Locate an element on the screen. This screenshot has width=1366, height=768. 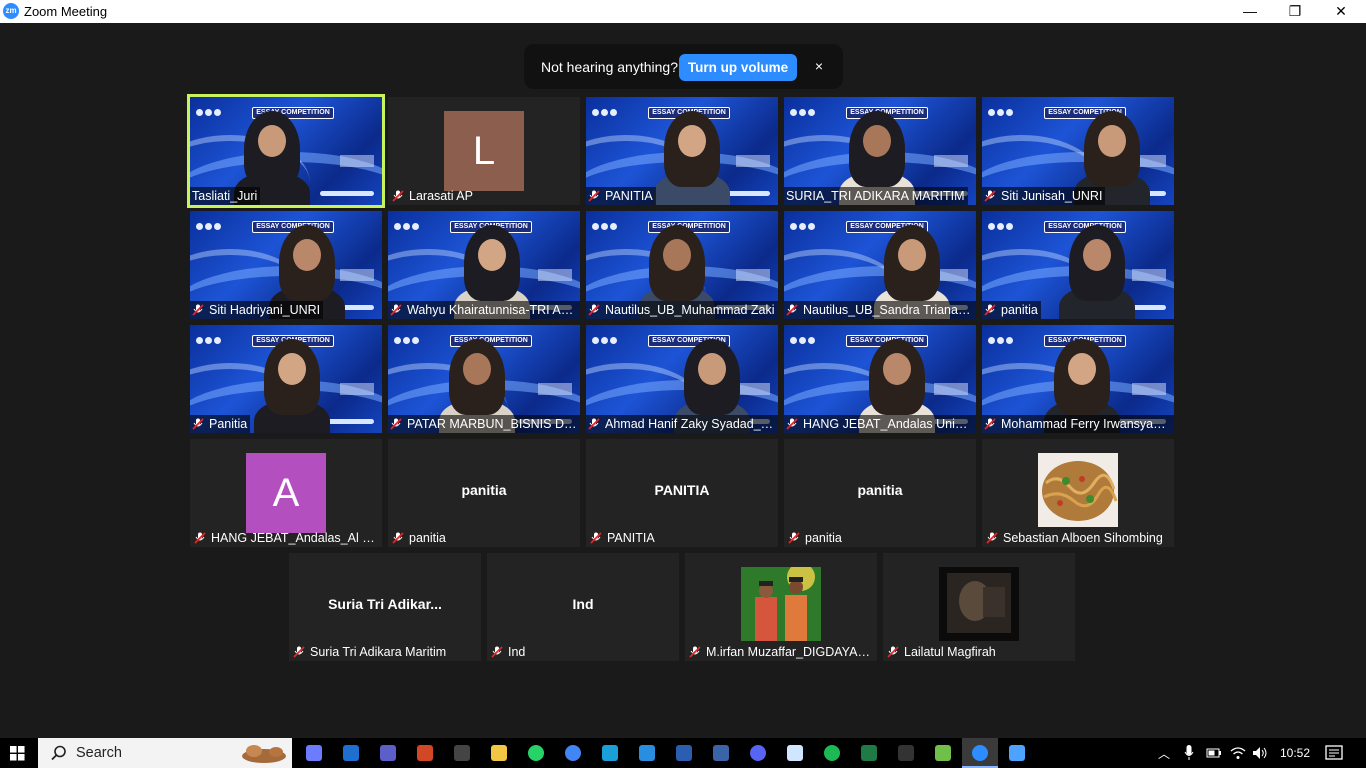
notification-message: Not hearing anything? is located at coordinates (609, 67).